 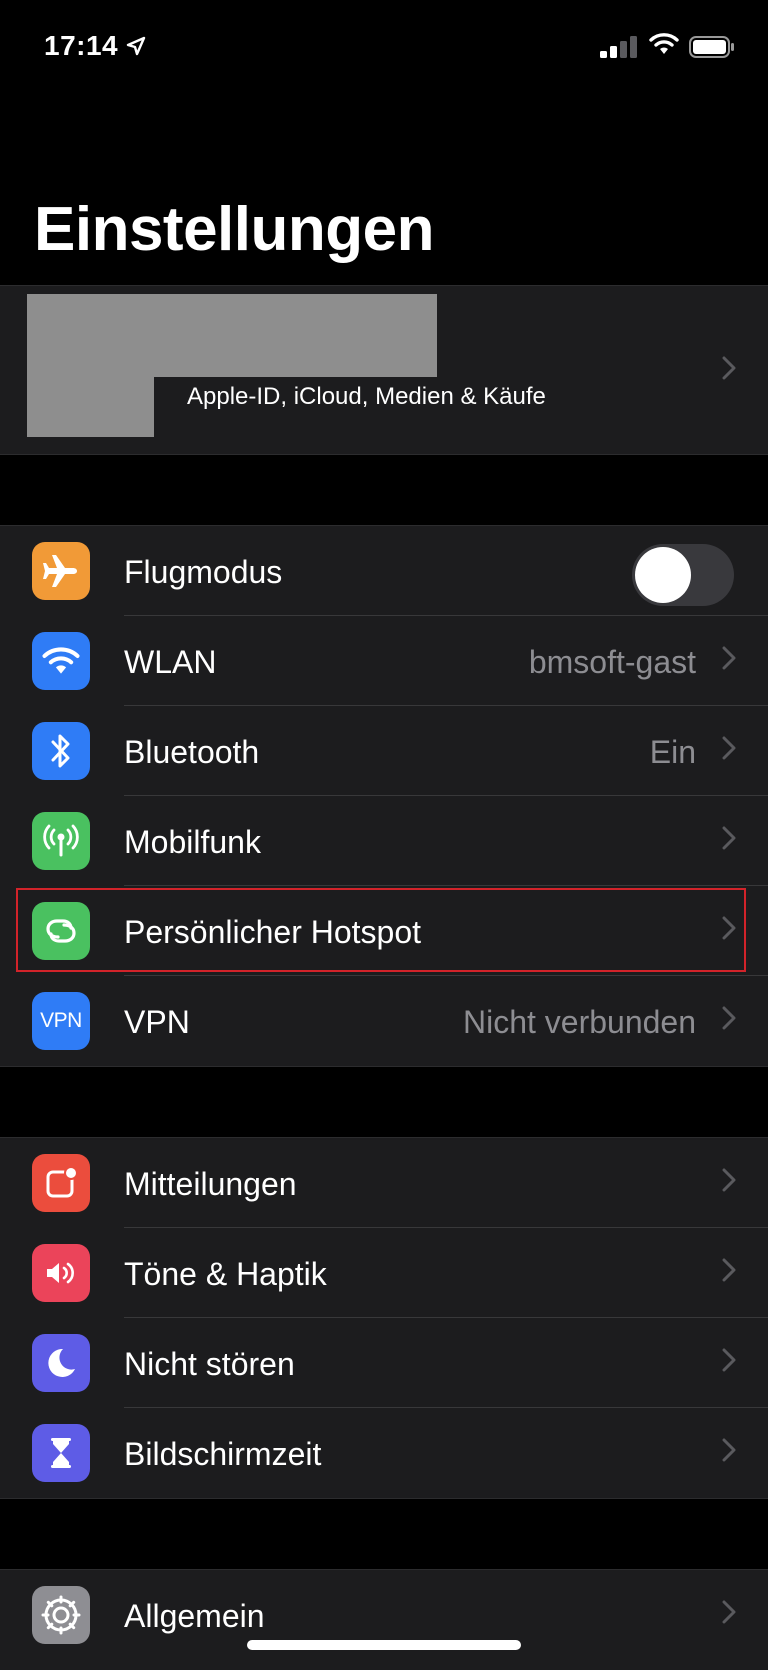 I want to click on settings-row-label: Mobilfunk, so click(x=192, y=842).